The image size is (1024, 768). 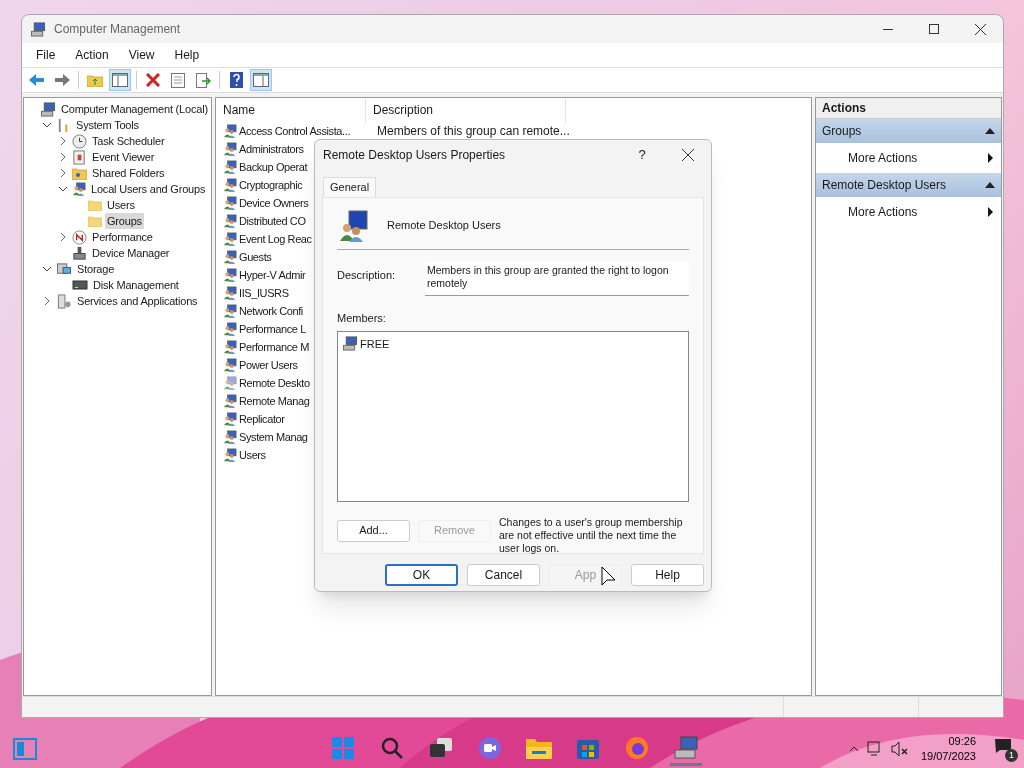 I want to click on tree-item: Local Users and Groups, so click(x=148, y=189).